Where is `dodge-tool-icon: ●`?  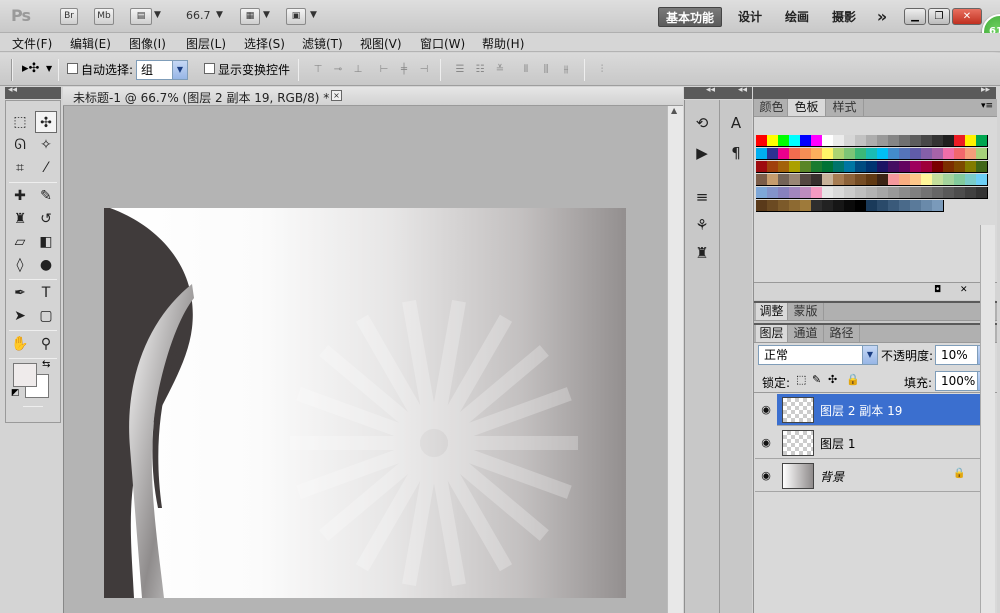
dodge-tool-icon: ● is located at coordinates (46, 265).